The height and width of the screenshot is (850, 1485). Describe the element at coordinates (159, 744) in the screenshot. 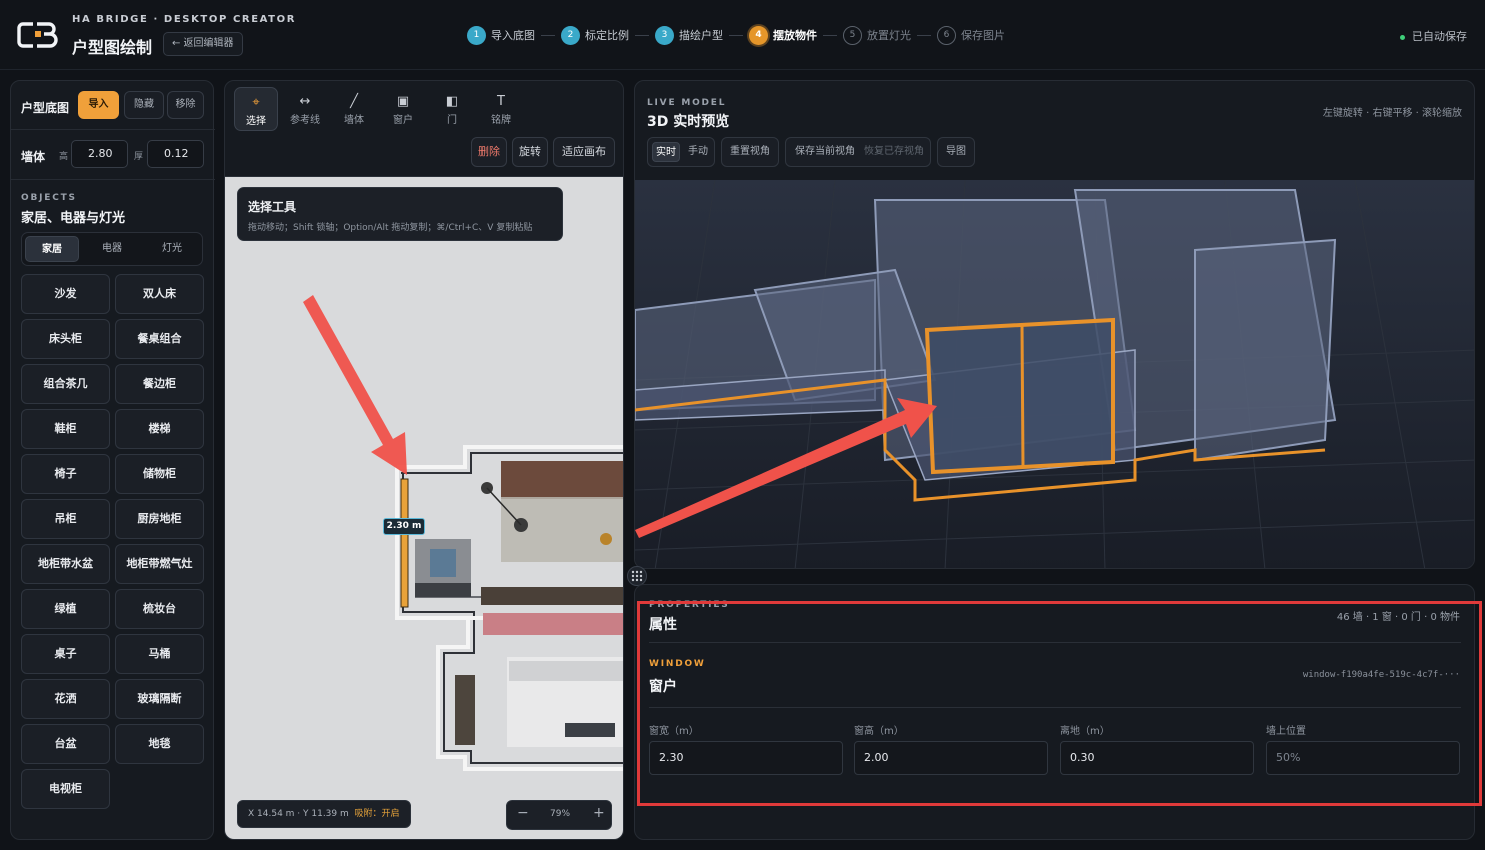

I see `object-button: 地毯` at that location.